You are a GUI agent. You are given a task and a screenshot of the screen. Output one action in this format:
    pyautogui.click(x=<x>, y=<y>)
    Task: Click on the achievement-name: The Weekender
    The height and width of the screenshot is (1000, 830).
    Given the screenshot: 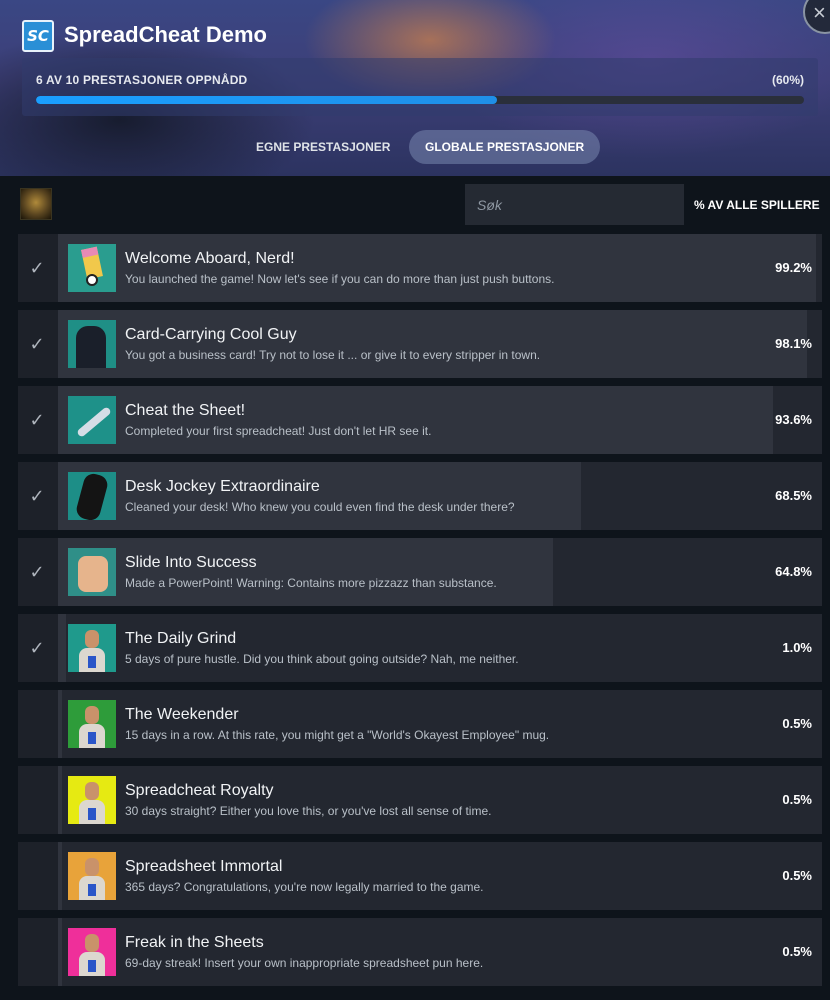 What is the action you would take?
    pyautogui.click(x=182, y=714)
    